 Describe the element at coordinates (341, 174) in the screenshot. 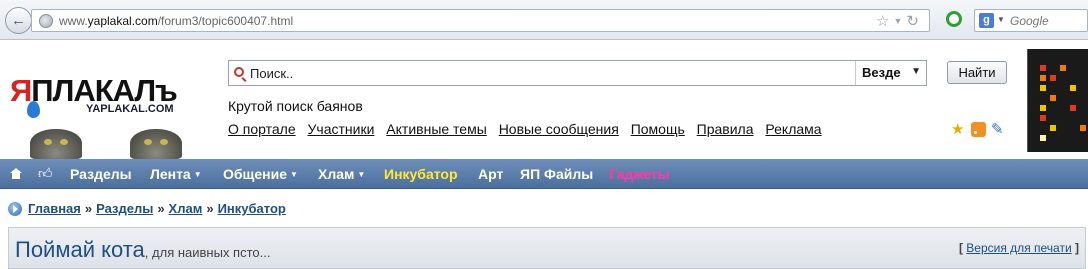

I see `nav-junk: Хлам ▼` at that location.